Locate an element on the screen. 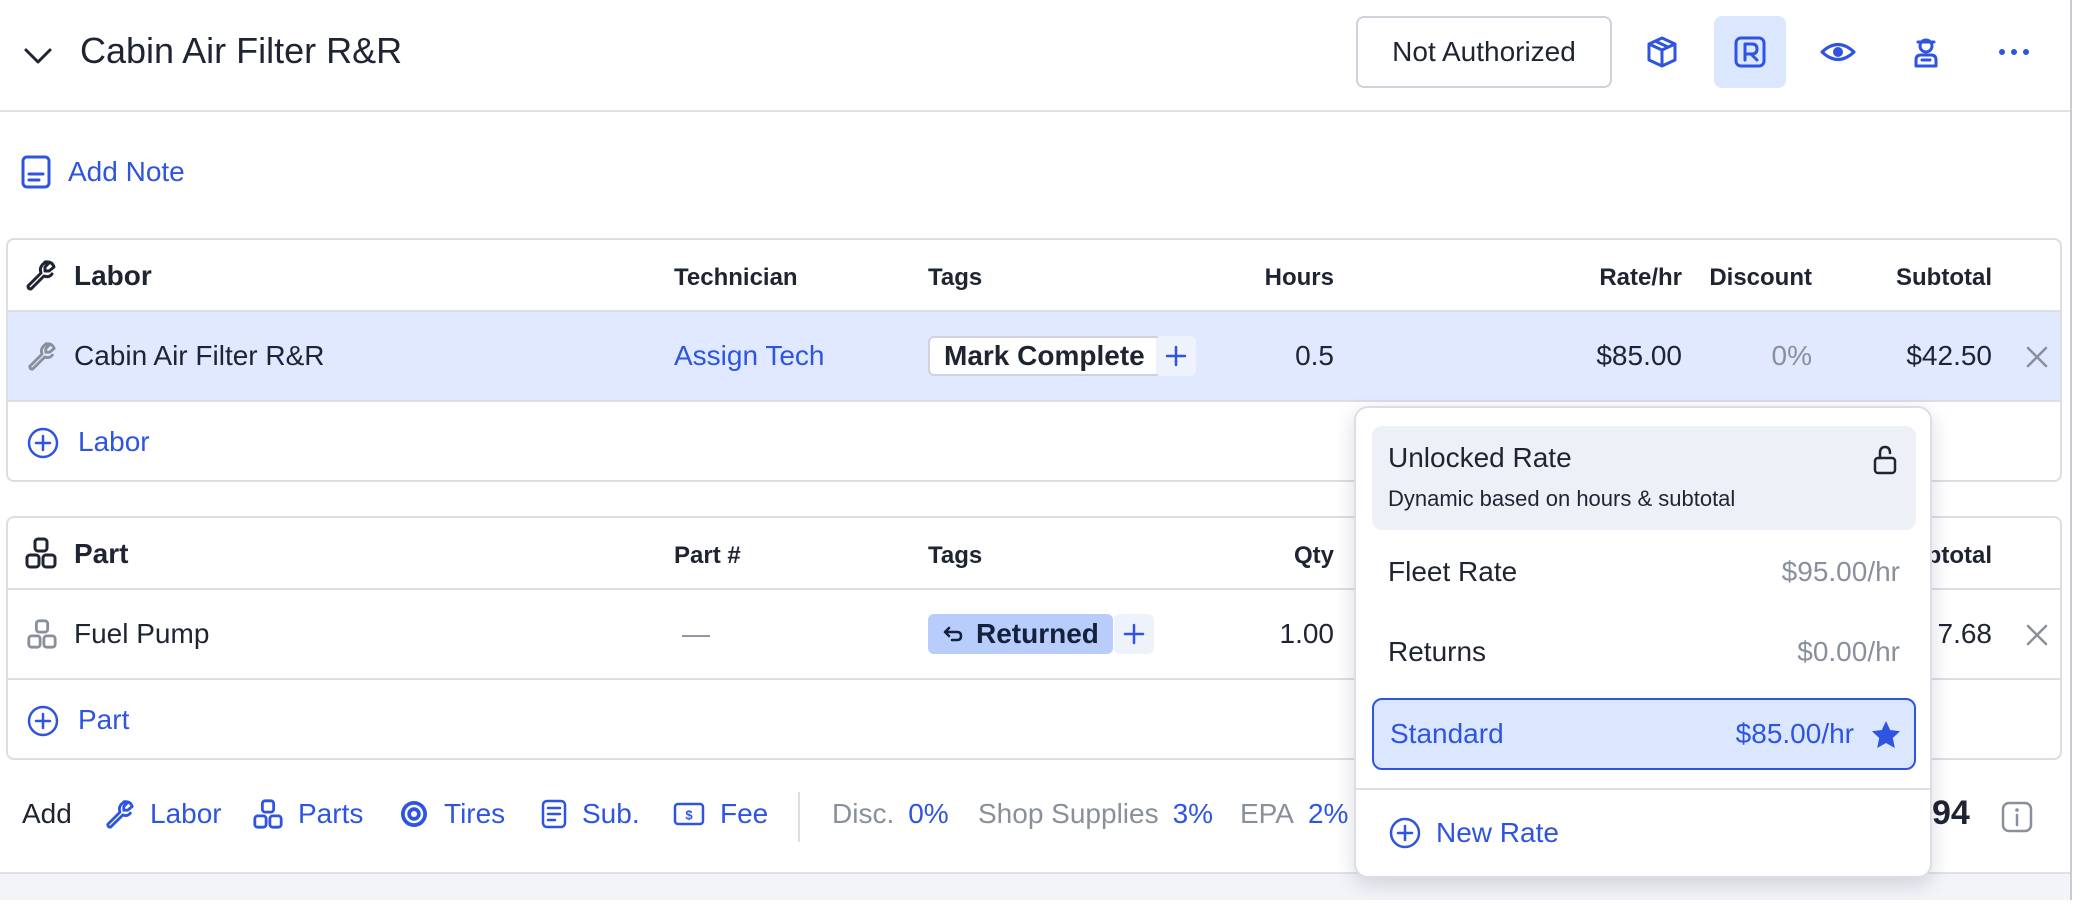 The width and height of the screenshot is (2076, 908). part-tags-column-header: Tags is located at coordinates (955, 555).